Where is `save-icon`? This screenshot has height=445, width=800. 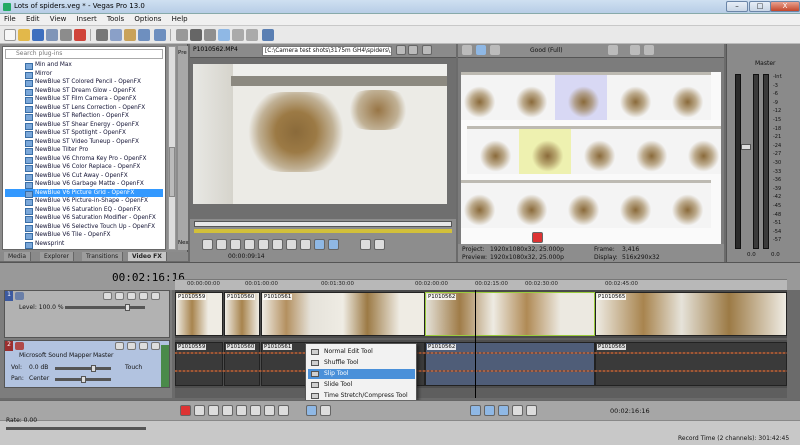 save-icon is located at coordinates (38, 35).